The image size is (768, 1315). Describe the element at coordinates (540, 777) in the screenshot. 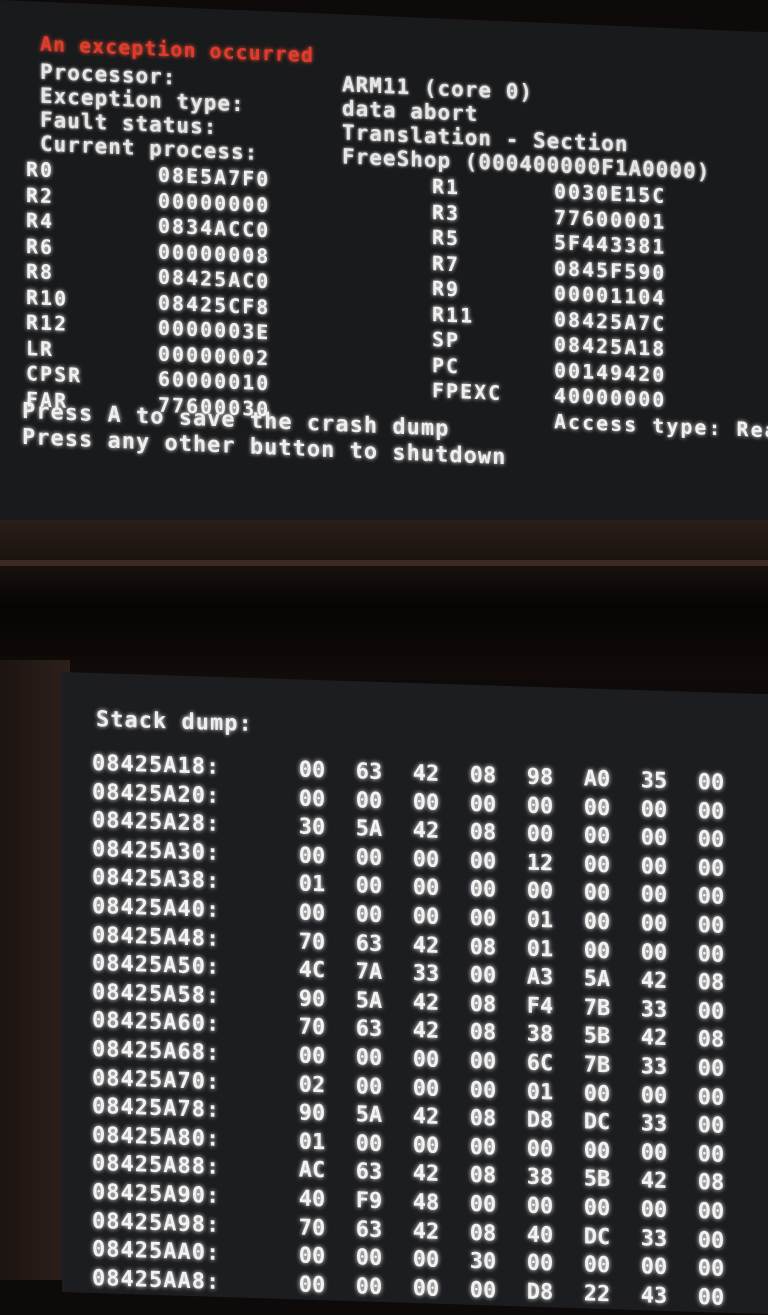

I see `stack-dump-byte: 98` at that location.